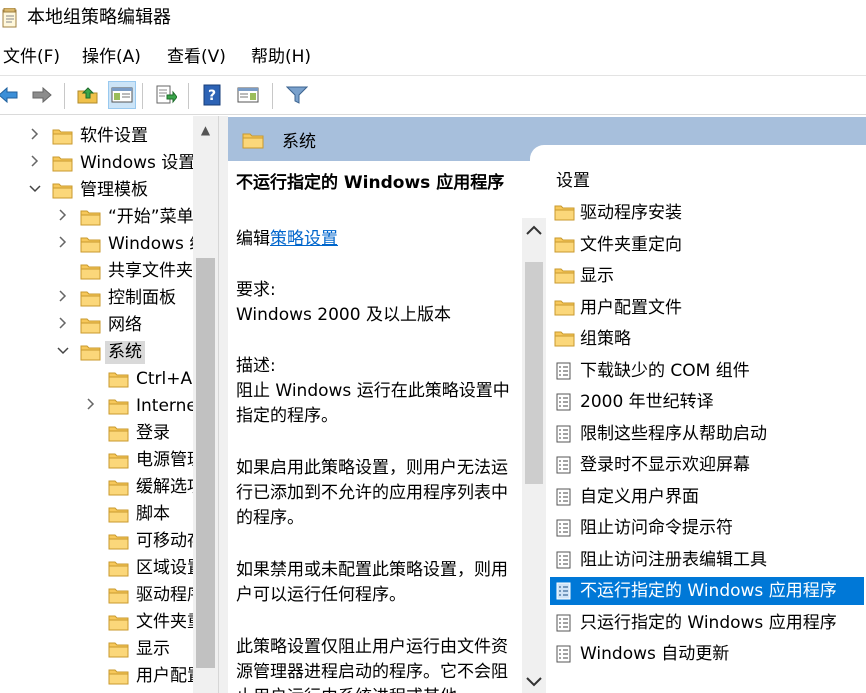 The height and width of the screenshot is (693, 866). What do you see at coordinates (707, 591) in the screenshot?
I see `list-item-setting: 不运行指定的 Windows 应用程序` at bounding box center [707, 591].